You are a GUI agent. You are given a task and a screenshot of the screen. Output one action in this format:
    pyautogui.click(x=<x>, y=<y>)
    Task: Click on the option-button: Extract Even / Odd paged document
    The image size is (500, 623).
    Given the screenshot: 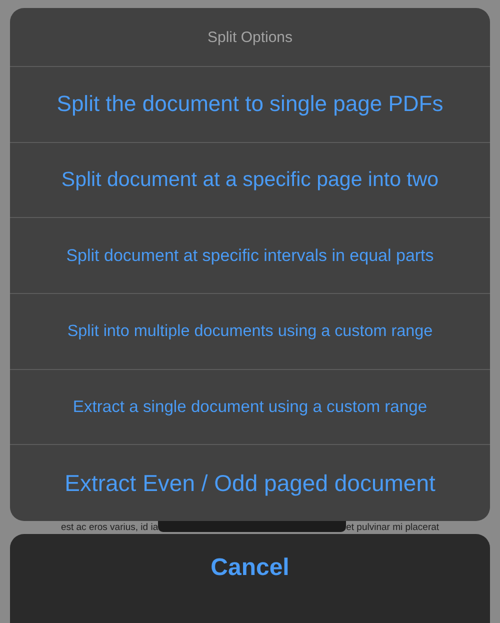 What is the action you would take?
    pyautogui.click(x=250, y=483)
    